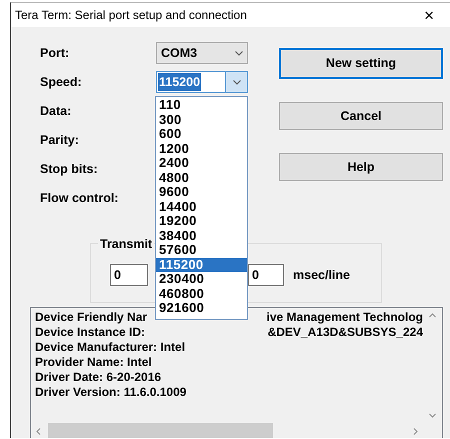 The image size is (450, 439). Describe the element at coordinates (429, 15) in the screenshot. I see `close-button: ×` at that location.